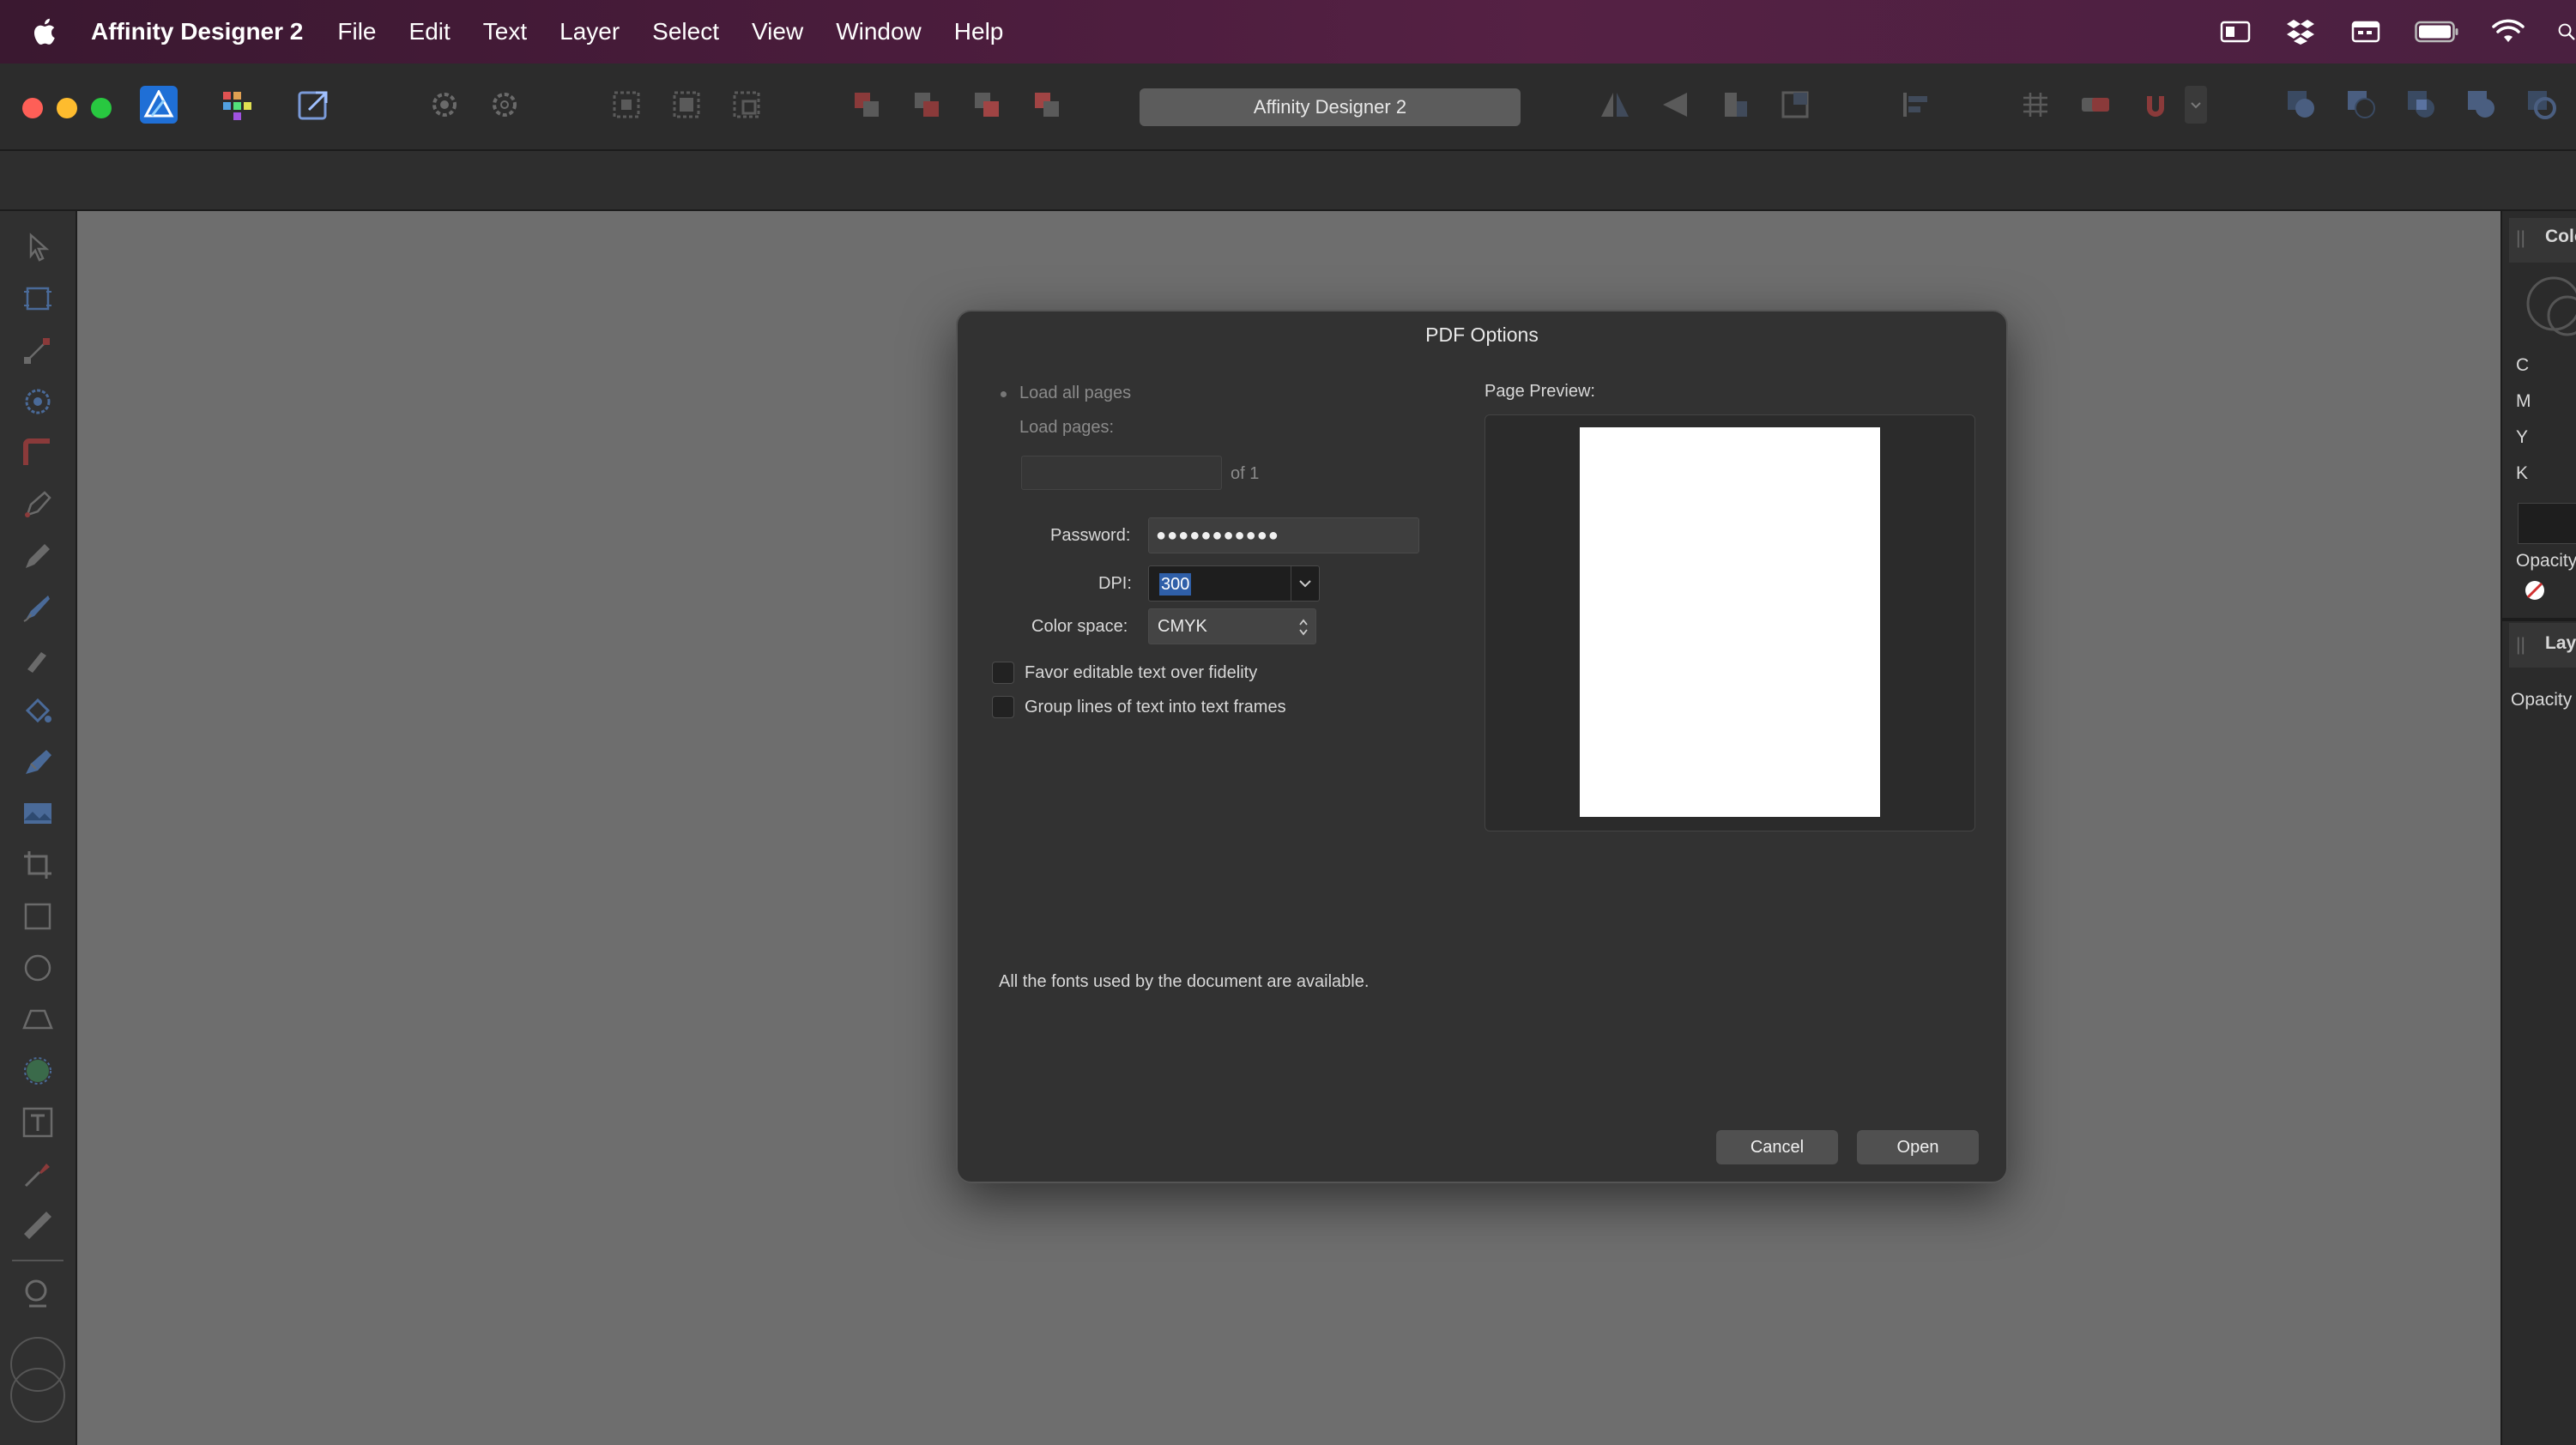 This screenshot has height=1445, width=2576. I want to click on move-back-one-icon, so click(867, 105).